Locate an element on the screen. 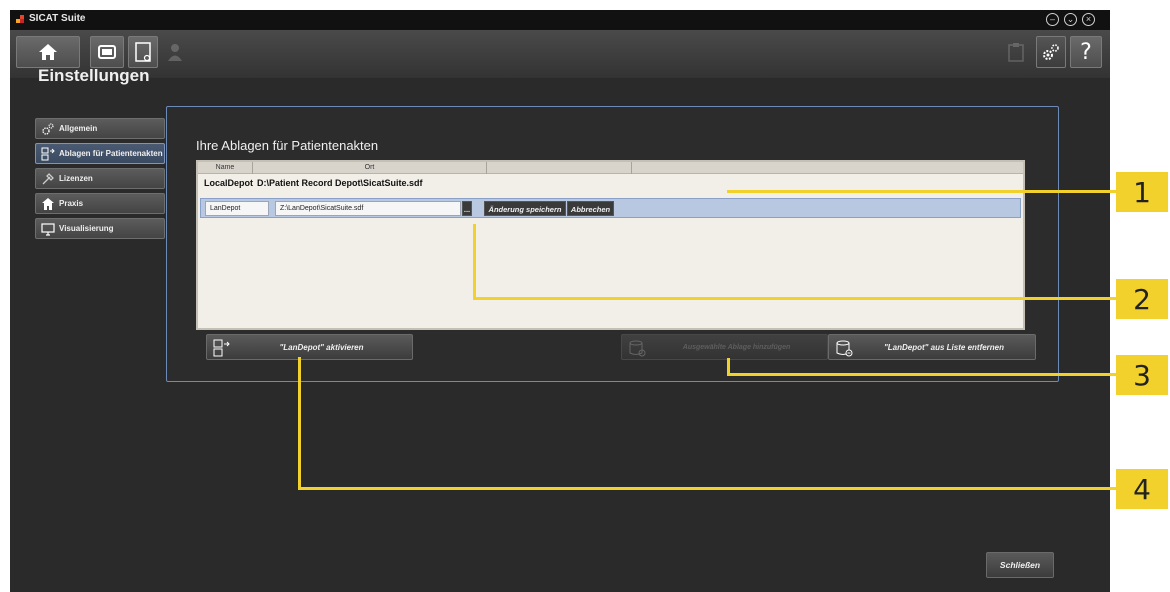 The height and width of the screenshot is (592, 1170). sicat-logo-icon is located at coordinates (21, 19).